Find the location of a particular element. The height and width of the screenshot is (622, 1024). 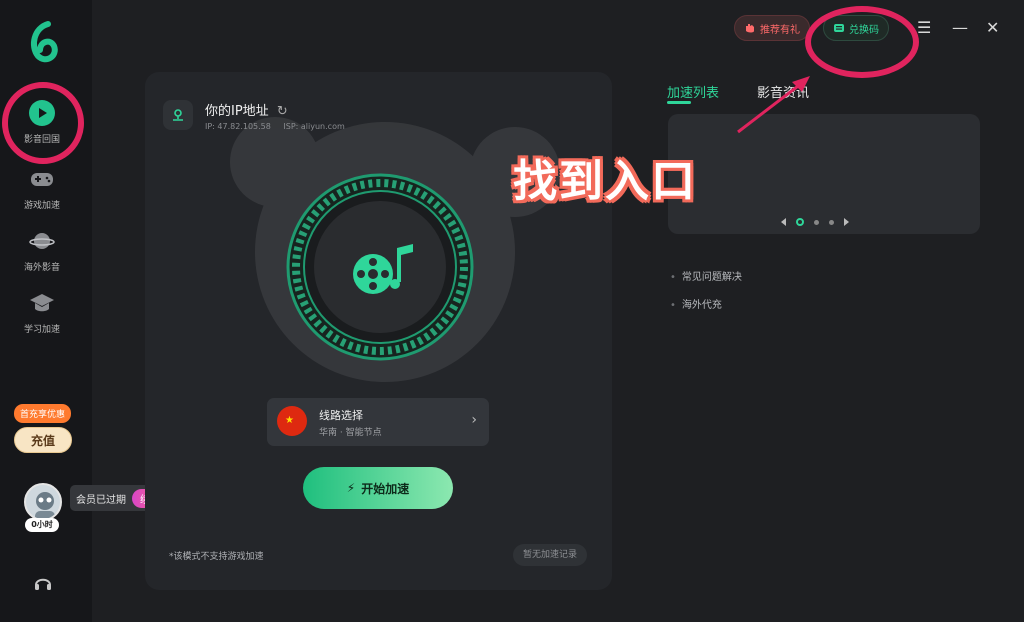

recommend-reward-button: 推荐有礼 is located at coordinates (772, 28).